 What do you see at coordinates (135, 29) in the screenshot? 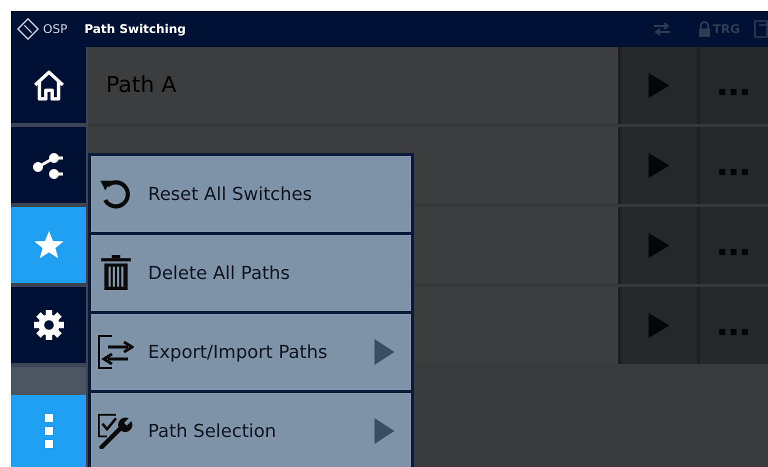
I see `window-title: Path Switching` at bounding box center [135, 29].